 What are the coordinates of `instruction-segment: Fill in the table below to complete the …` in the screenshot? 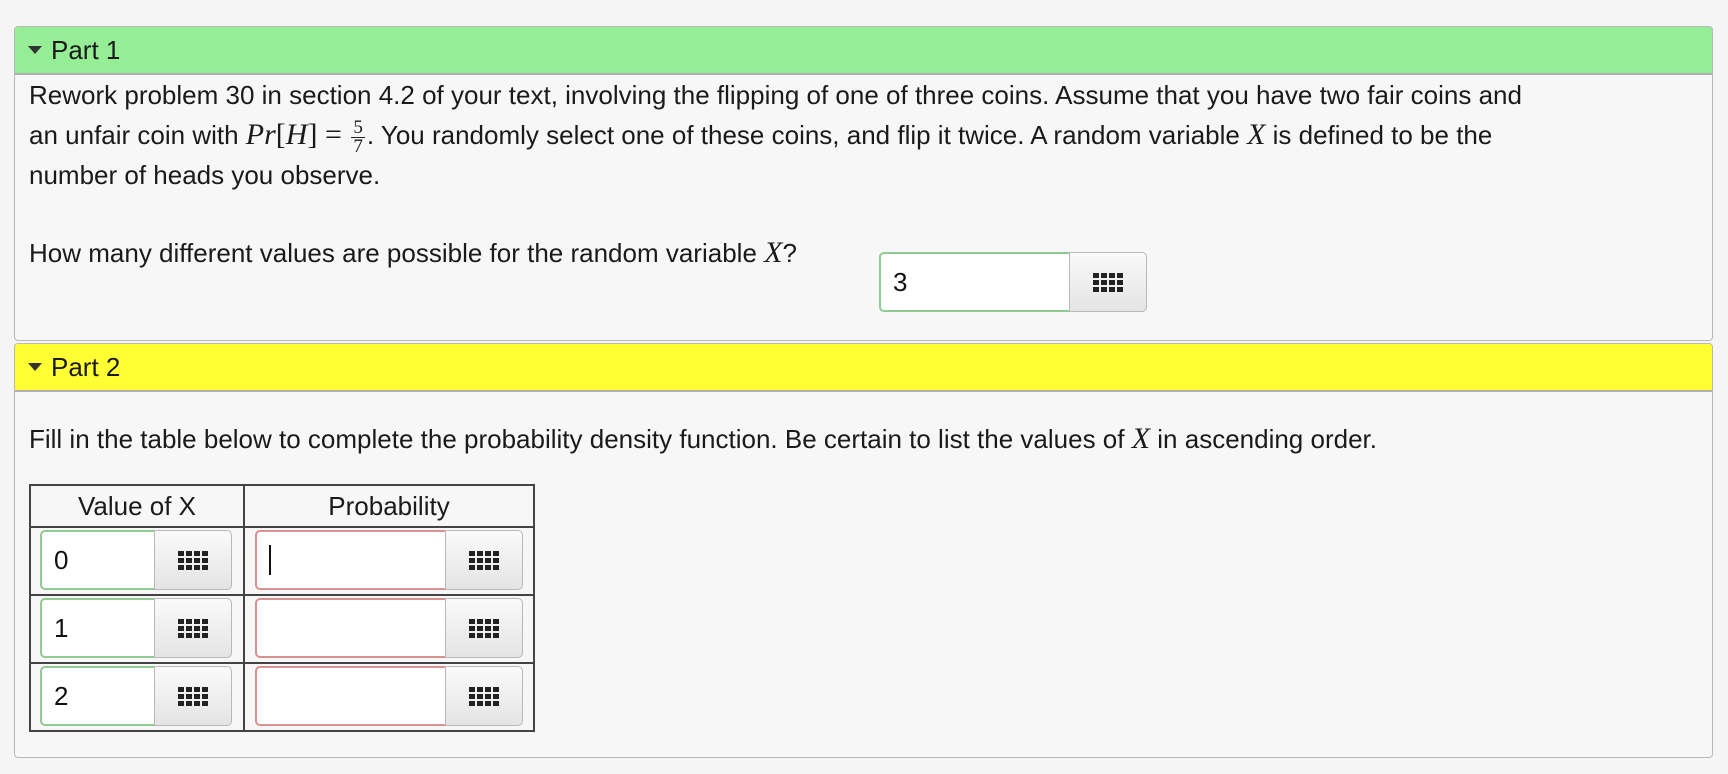 It's located at (580, 439).